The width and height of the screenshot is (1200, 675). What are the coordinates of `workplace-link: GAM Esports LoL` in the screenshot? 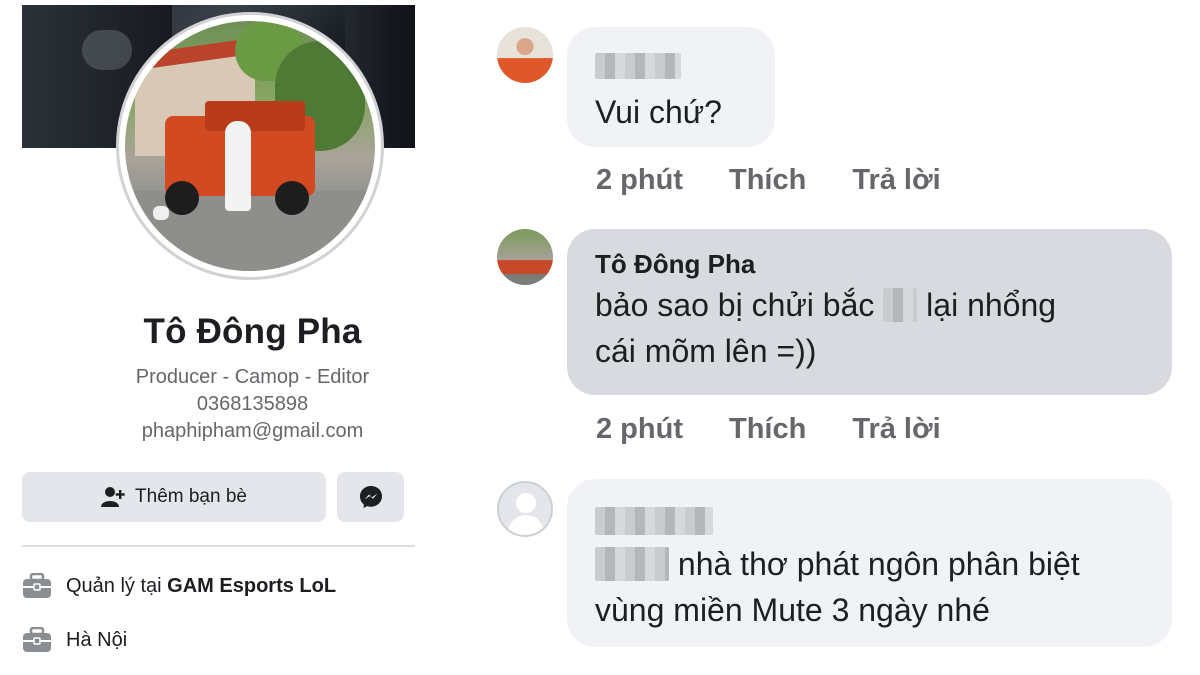 It's located at (251, 586).